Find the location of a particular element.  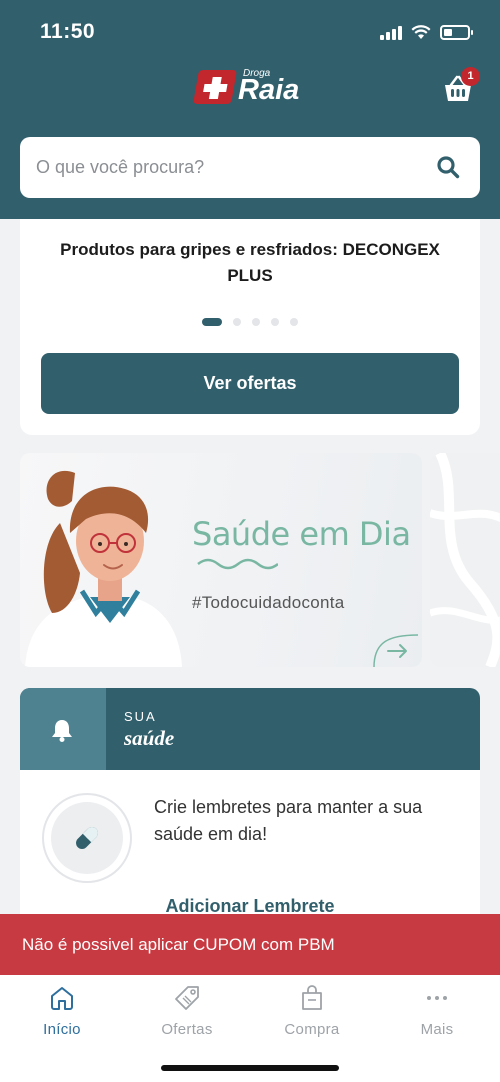

wifi-icon is located at coordinates (421, 32).